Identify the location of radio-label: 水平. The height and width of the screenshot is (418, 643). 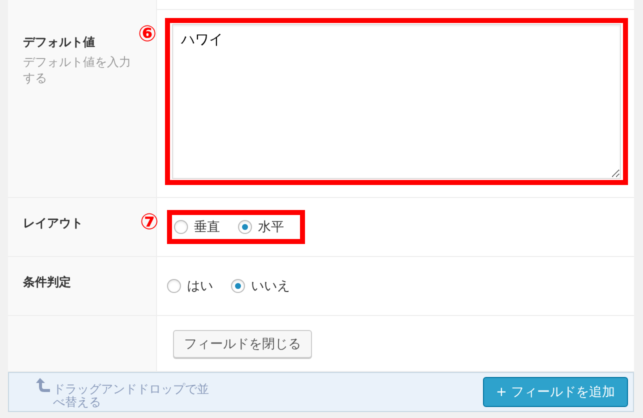
(271, 227).